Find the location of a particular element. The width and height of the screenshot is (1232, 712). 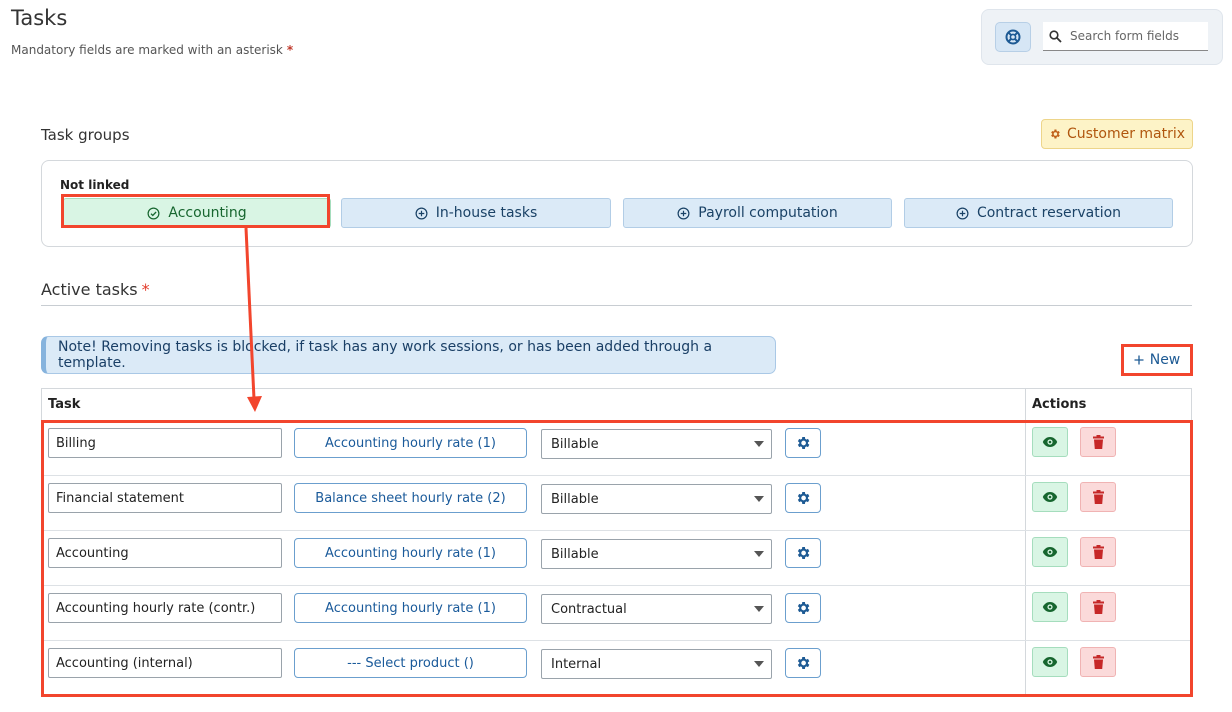

column-header-task: Task is located at coordinates (64, 404).